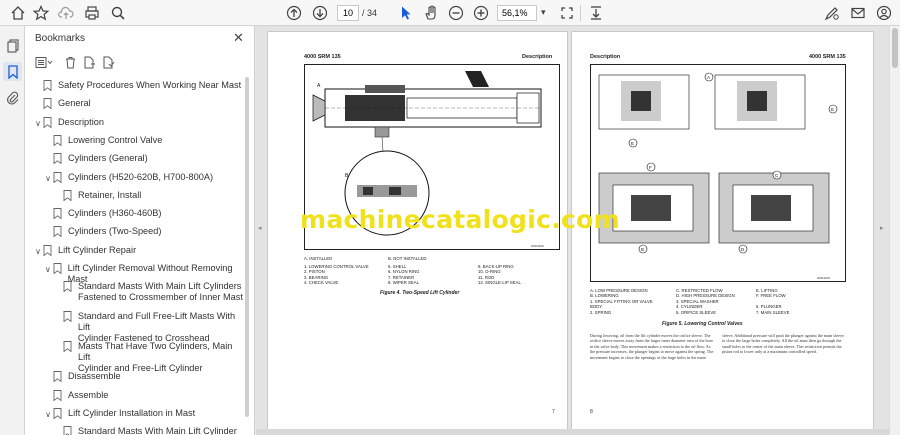  What do you see at coordinates (97, 249) in the screenshot?
I see `bookmark-label: Lift Cylinder Repair` at bounding box center [97, 249].